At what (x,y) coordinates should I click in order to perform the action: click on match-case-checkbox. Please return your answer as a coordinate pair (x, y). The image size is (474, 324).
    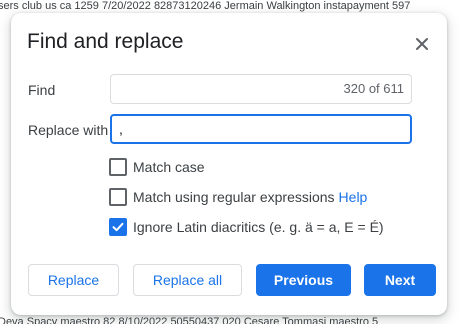
    Looking at the image, I should click on (118, 167).